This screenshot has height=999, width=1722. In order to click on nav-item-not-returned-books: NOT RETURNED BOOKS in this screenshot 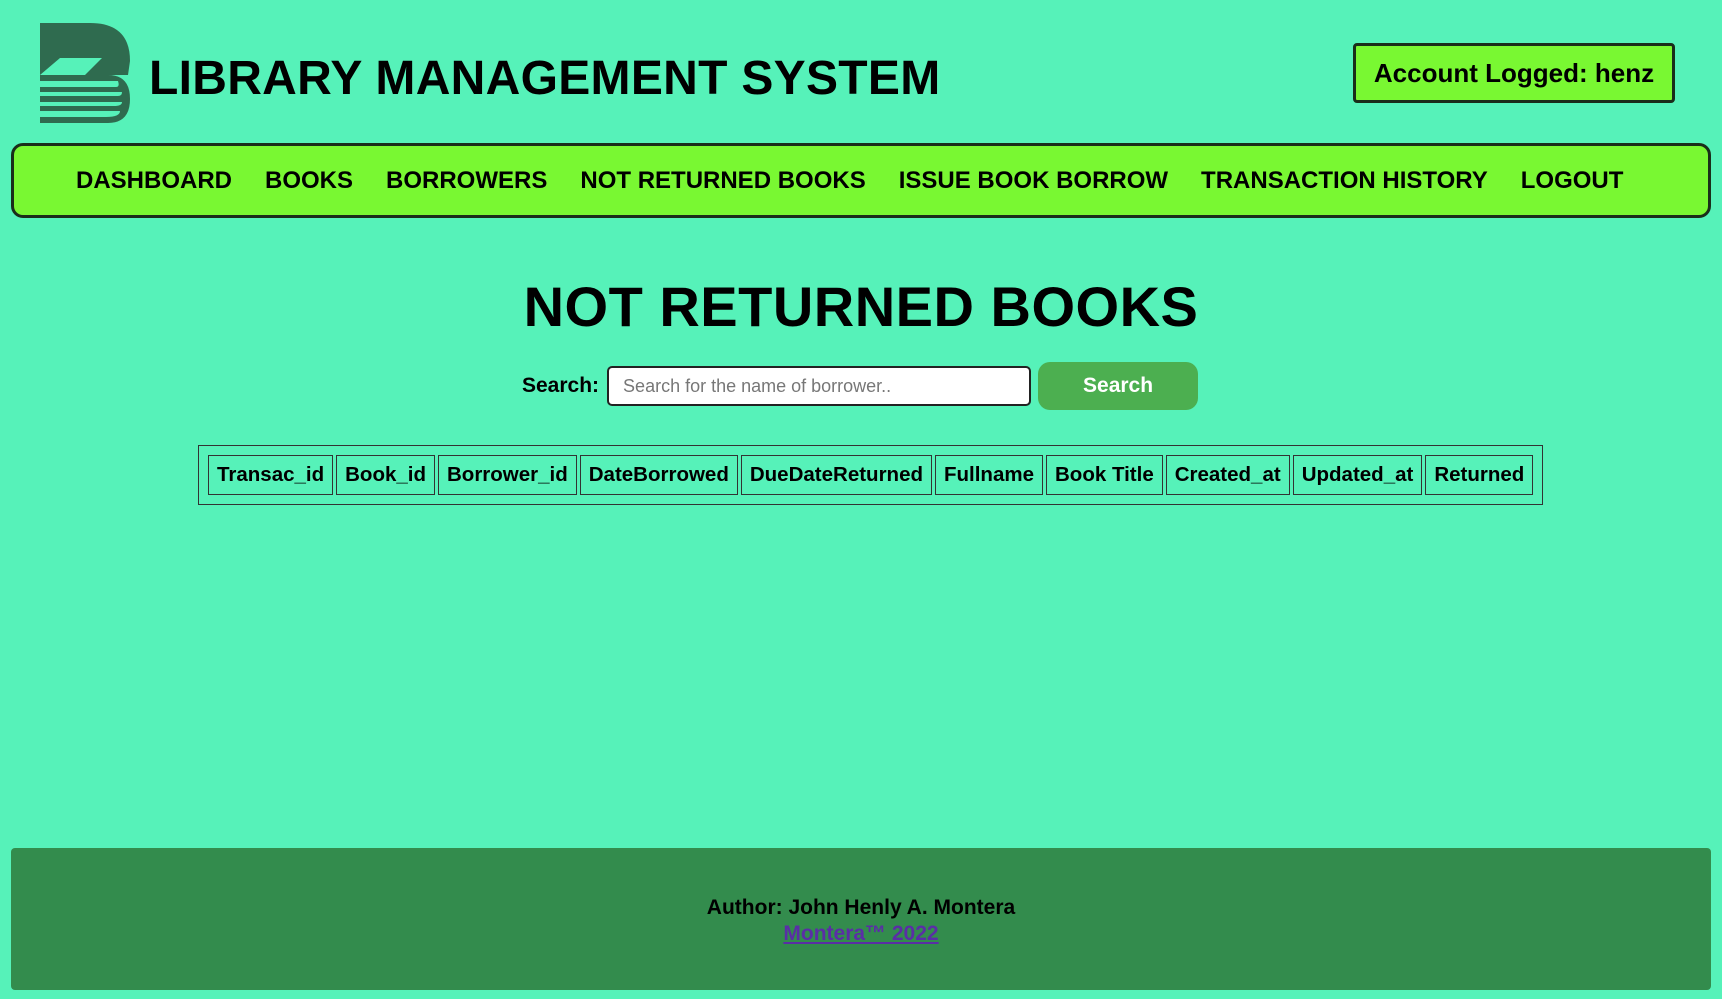, I will do `click(722, 181)`.